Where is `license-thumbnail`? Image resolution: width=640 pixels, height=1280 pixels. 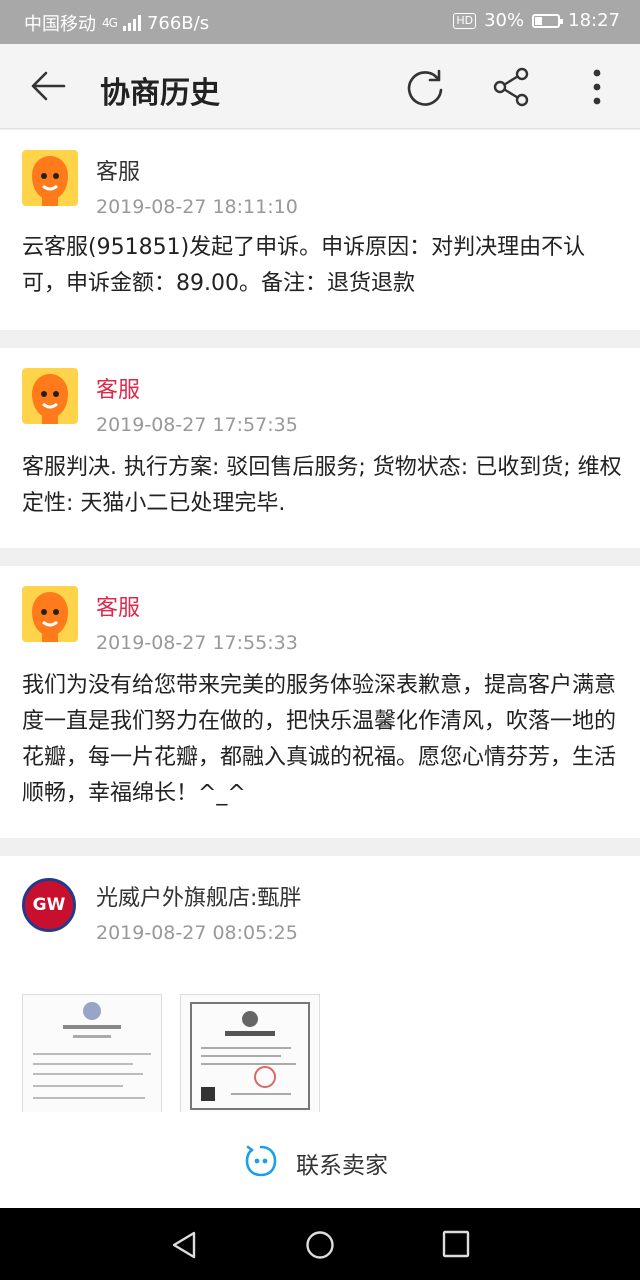
license-thumbnail is located at coordinates (250, 1054).